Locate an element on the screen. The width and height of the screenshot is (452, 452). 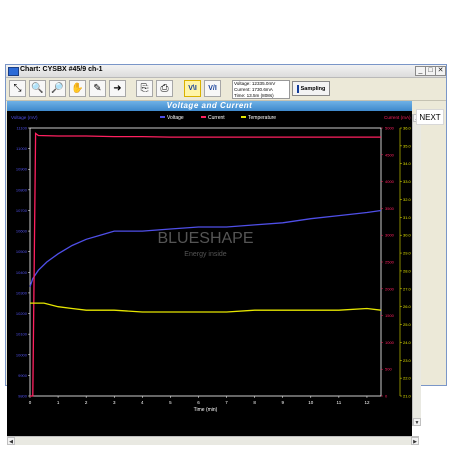
temperature-tick-label: 25.0 is located at coordinates (407, 324).